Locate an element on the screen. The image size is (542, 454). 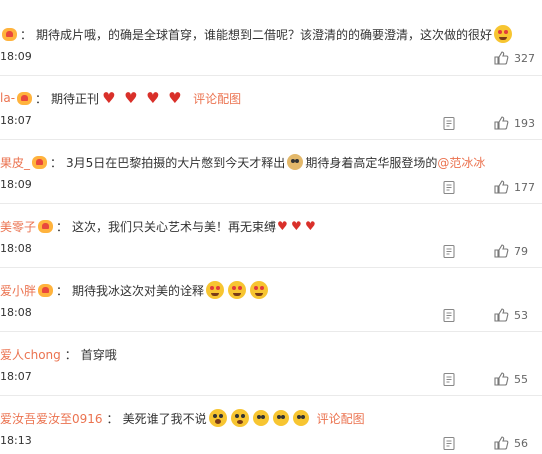
comment-text: 期待正刊 is located at coordinates (75, 98).